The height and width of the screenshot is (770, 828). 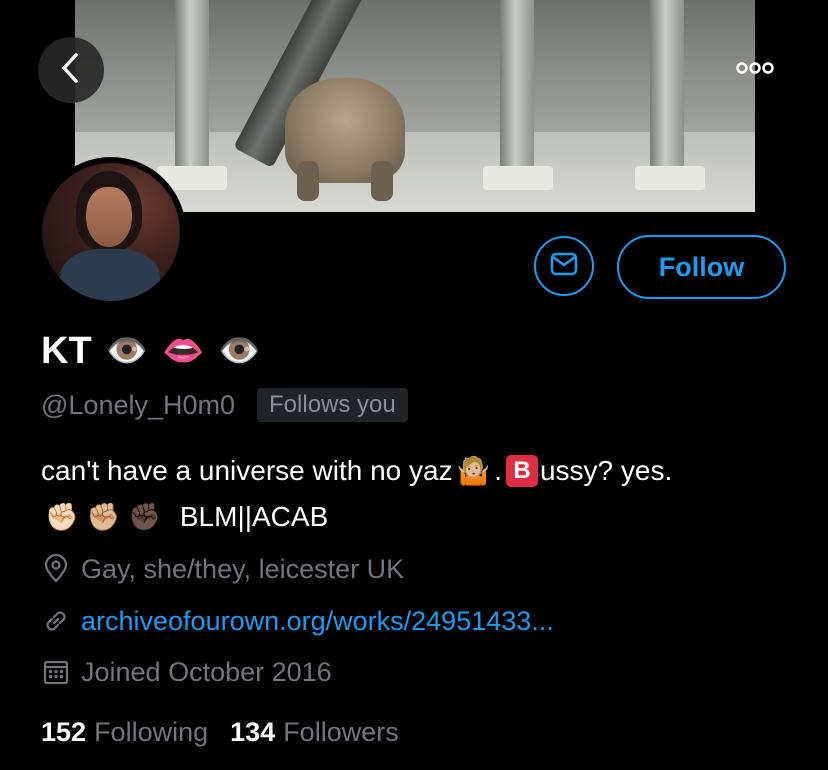 I want to click on bio-text: BLM||ACAB, so click(x=254, y=516).